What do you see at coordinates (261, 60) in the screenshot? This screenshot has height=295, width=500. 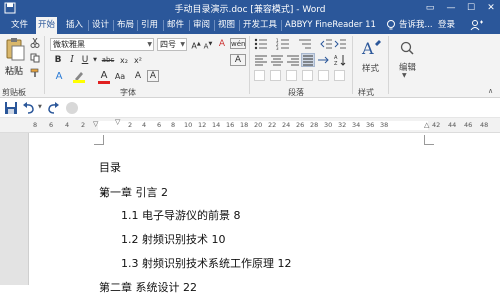 I see `align-left-icon` at bounding box center [261, 60].